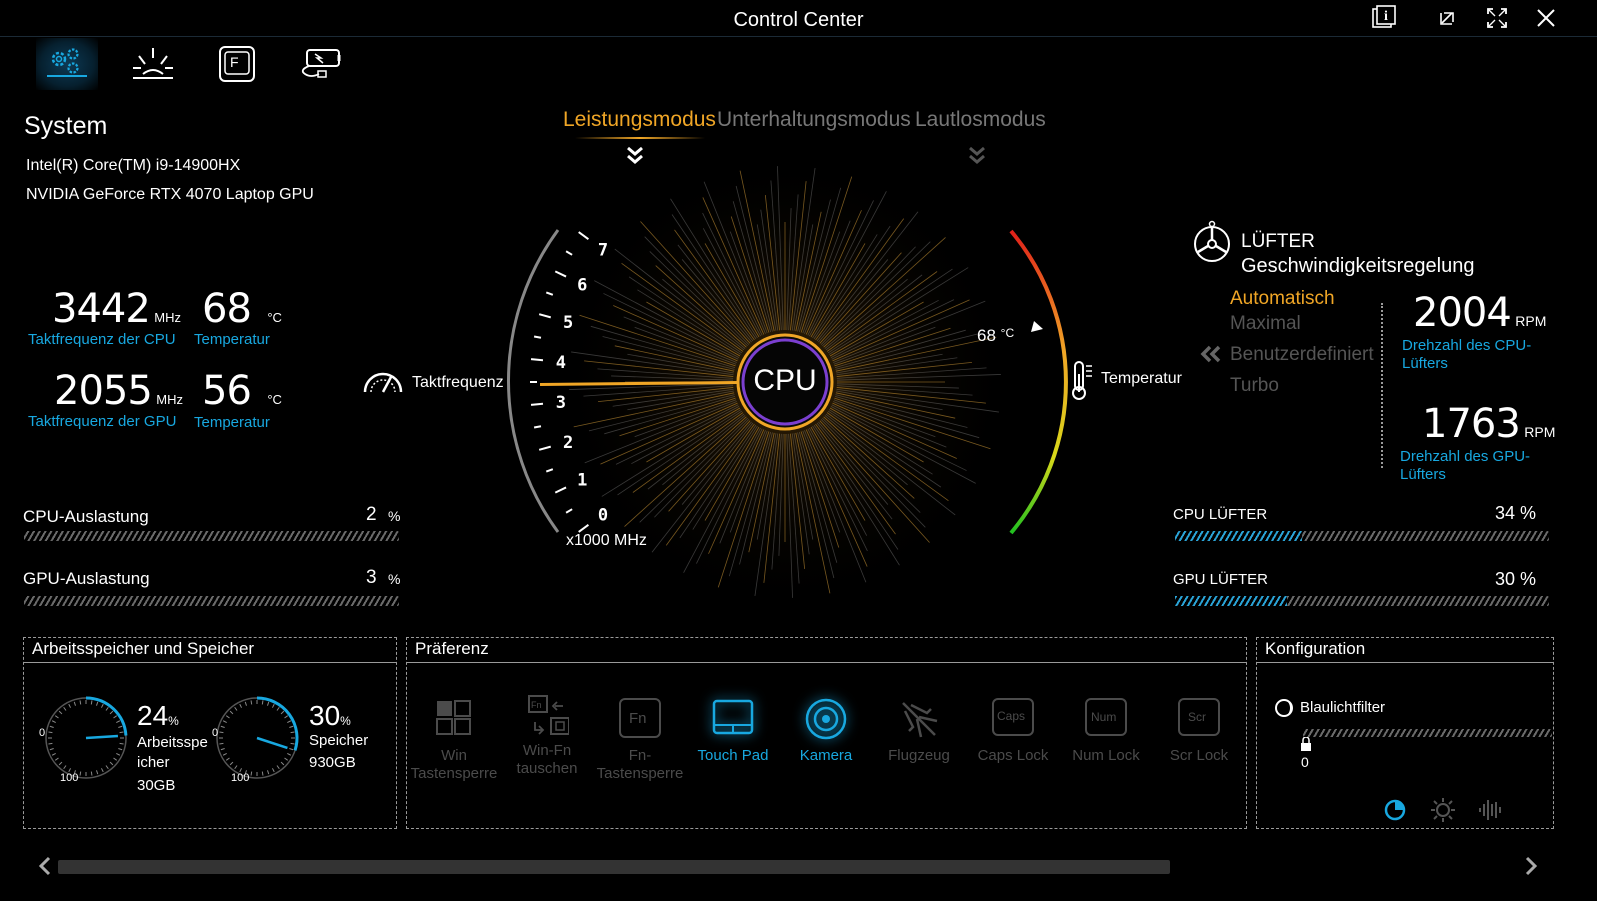 Image resolution: width=1597 pixels, height=901 pixels. Describe the element at coordinates (919, 755) in the screenshot. I see `pref-label: Flugzeug` at that location.